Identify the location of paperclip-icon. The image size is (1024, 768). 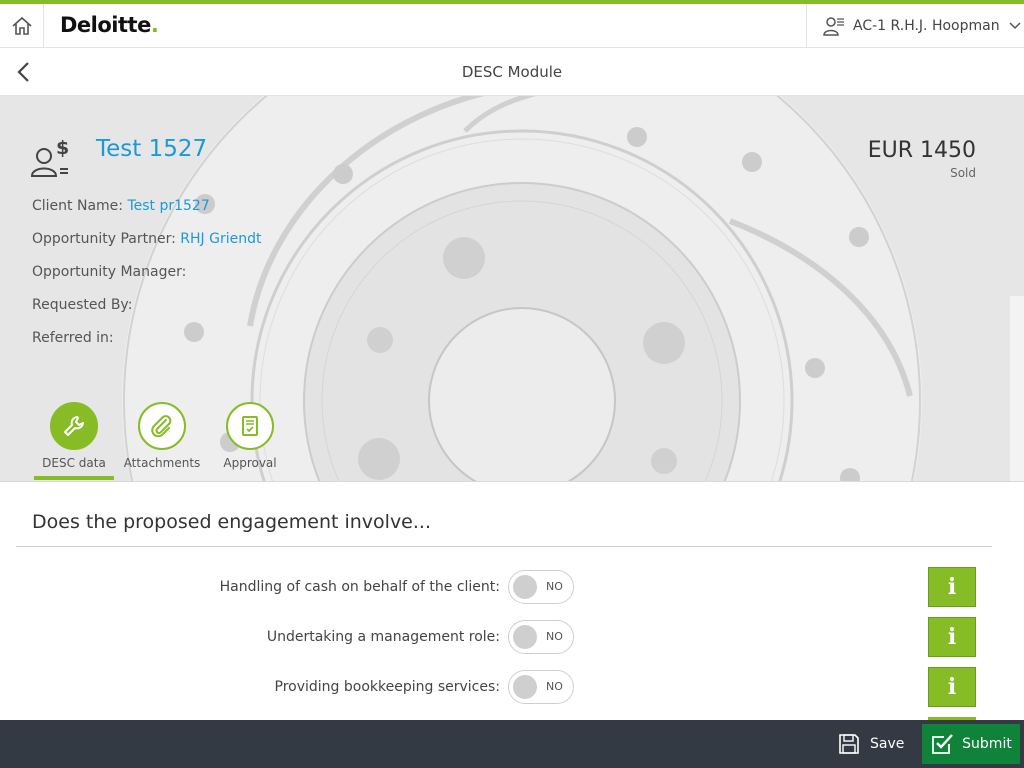
(161, 426).